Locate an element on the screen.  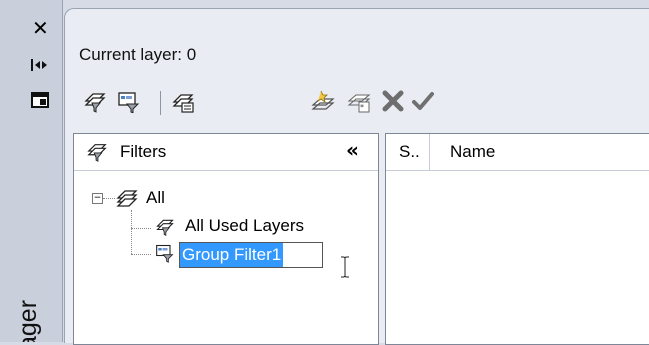
delete-layer-icon is located at coordinates (393, 101).